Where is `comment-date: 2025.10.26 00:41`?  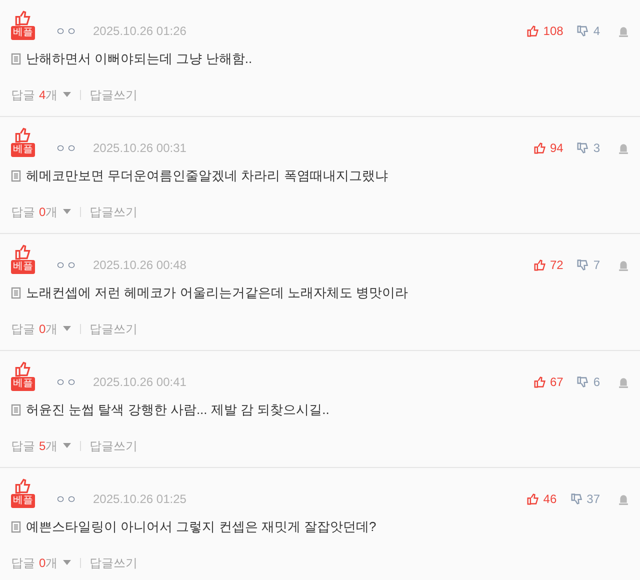 comment-date: 2025.10.26 00:41 is located at coordinates (139, 382).